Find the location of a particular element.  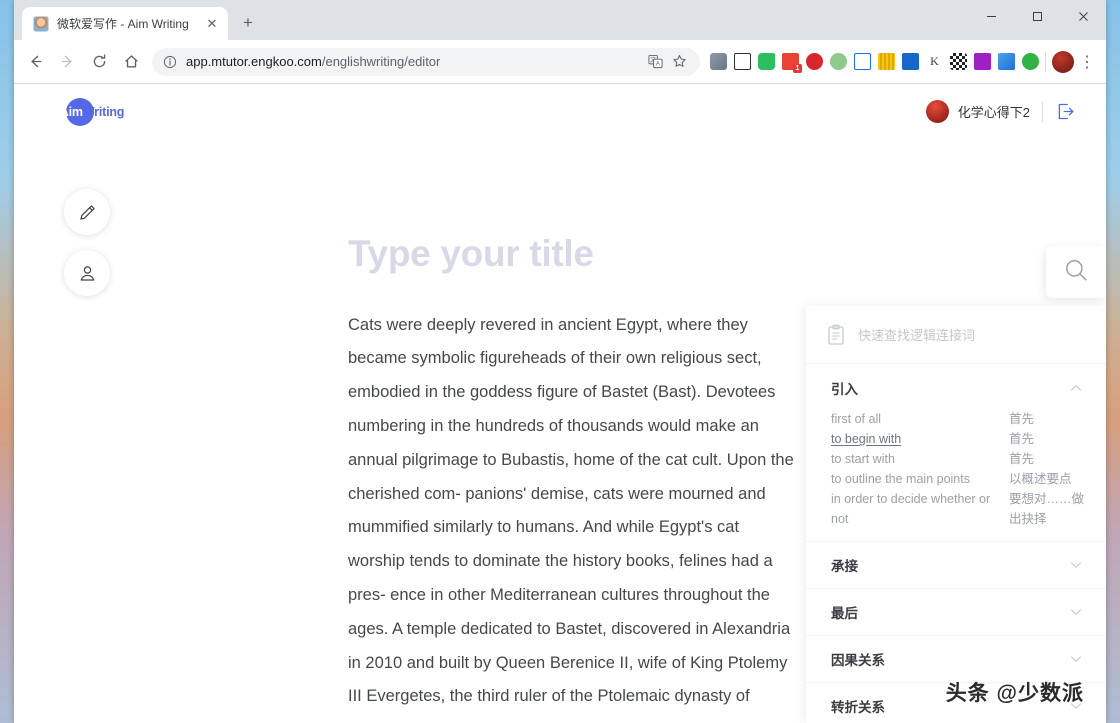

accordion-header-intro: 引入 is located at coordinates (956, 386).